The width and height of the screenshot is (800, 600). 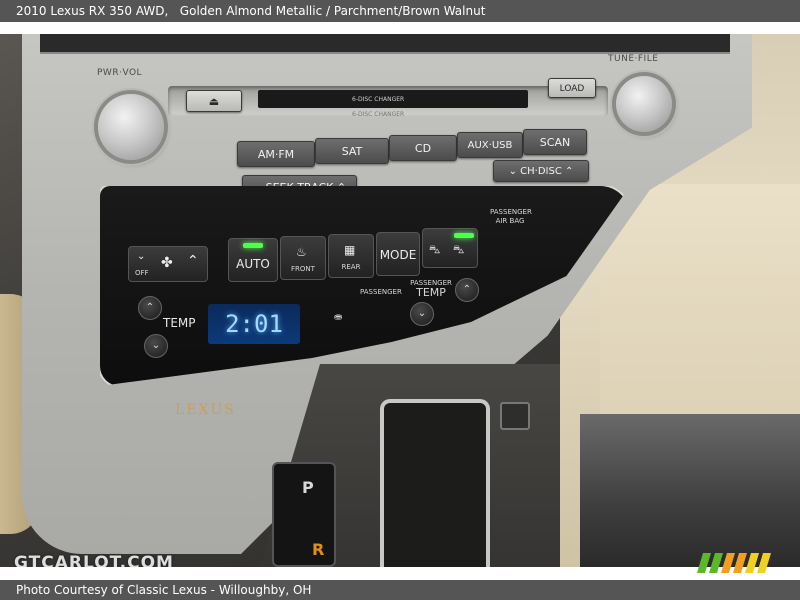 I want to click on temp-up-button: ⌃, so click(x=150, y=308).